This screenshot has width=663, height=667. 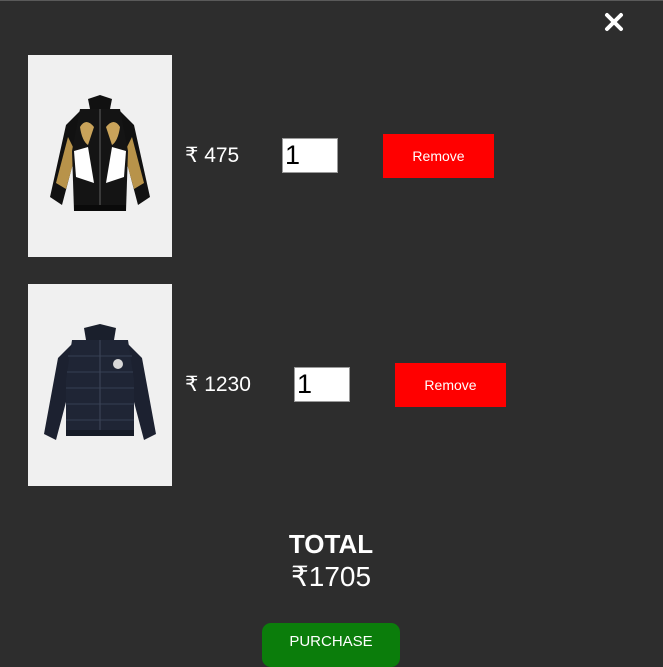 I want to click on puffer-jacket-image, so click(x=100, y=385).